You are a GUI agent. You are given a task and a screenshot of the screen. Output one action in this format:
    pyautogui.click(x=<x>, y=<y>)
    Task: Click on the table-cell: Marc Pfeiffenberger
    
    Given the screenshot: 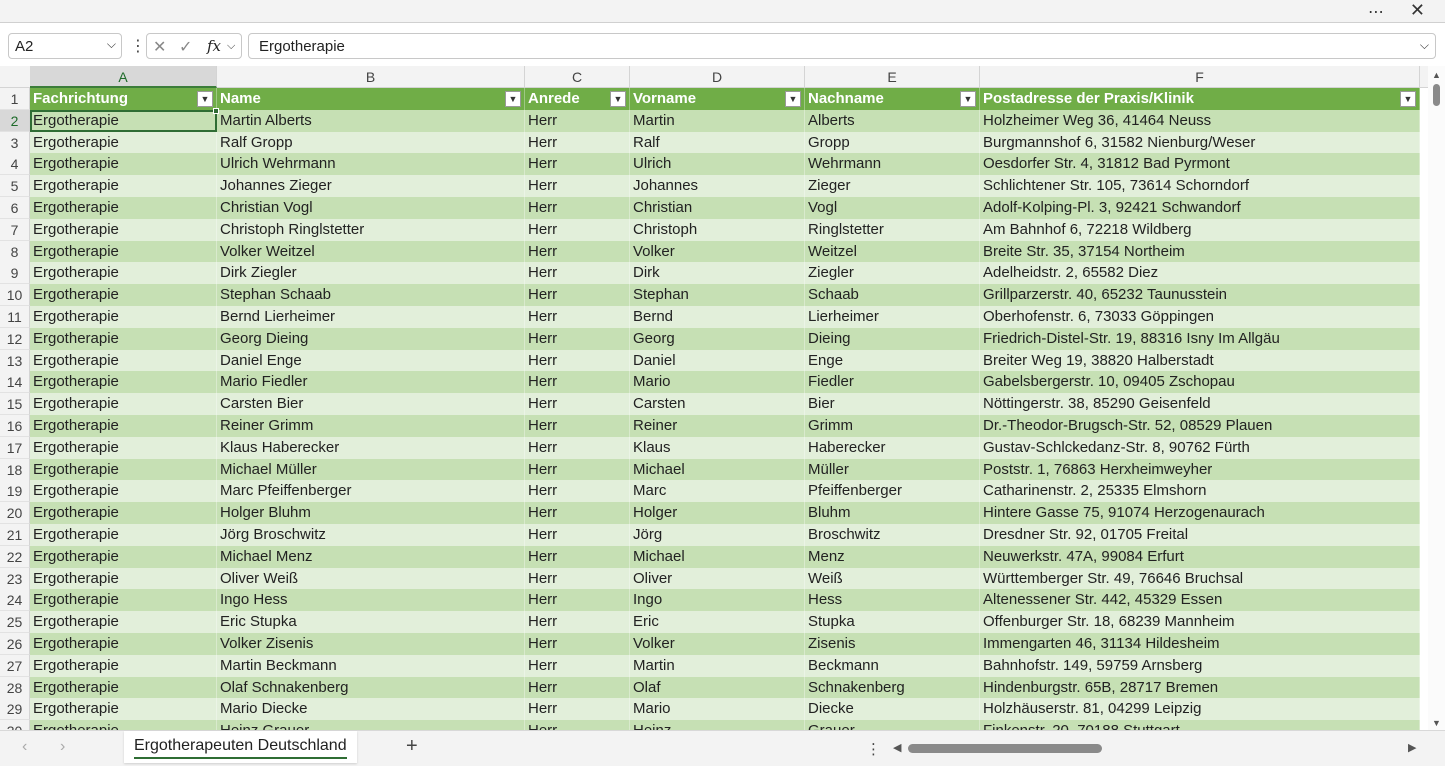 What is the action you would take?
    pyautogui.click(x=371, y=491)
    